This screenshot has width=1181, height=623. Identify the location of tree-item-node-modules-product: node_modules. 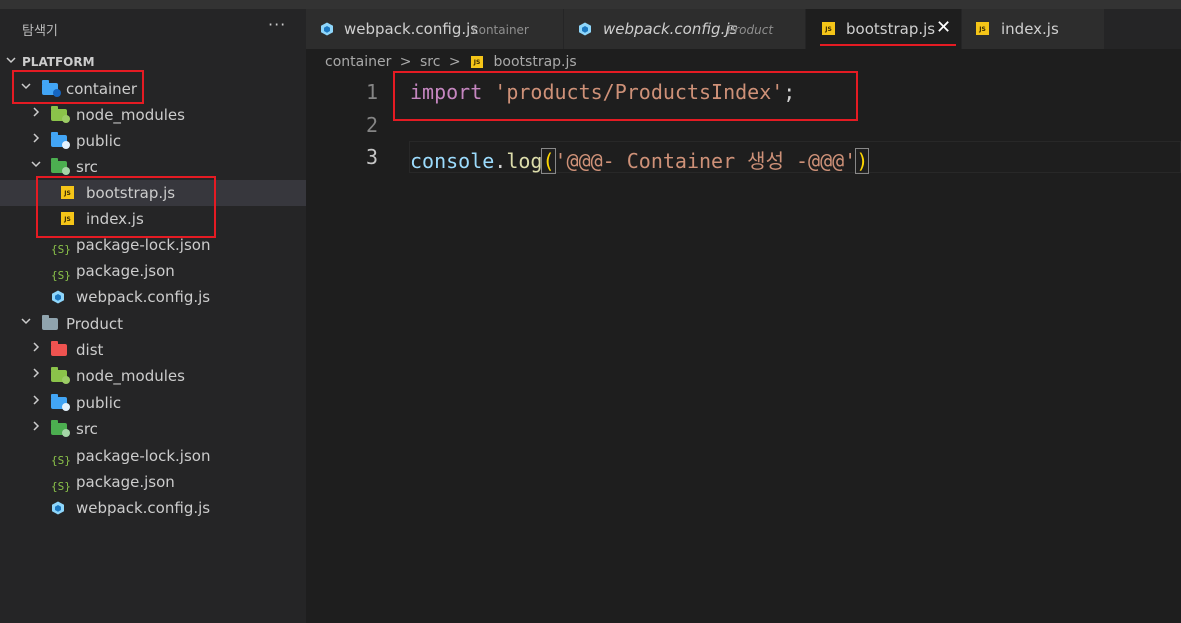
(153, 376).